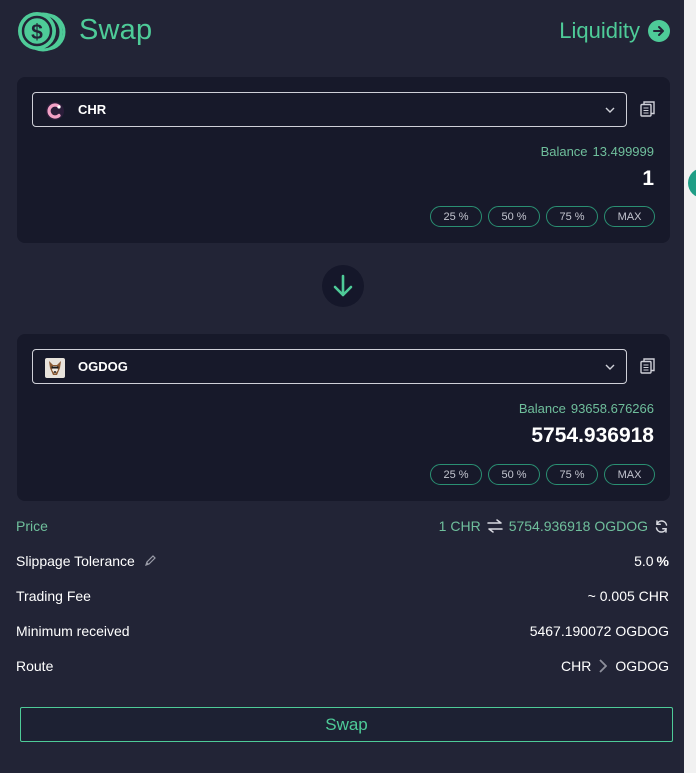  I want to click on chromia-icon, so click(55, 111).